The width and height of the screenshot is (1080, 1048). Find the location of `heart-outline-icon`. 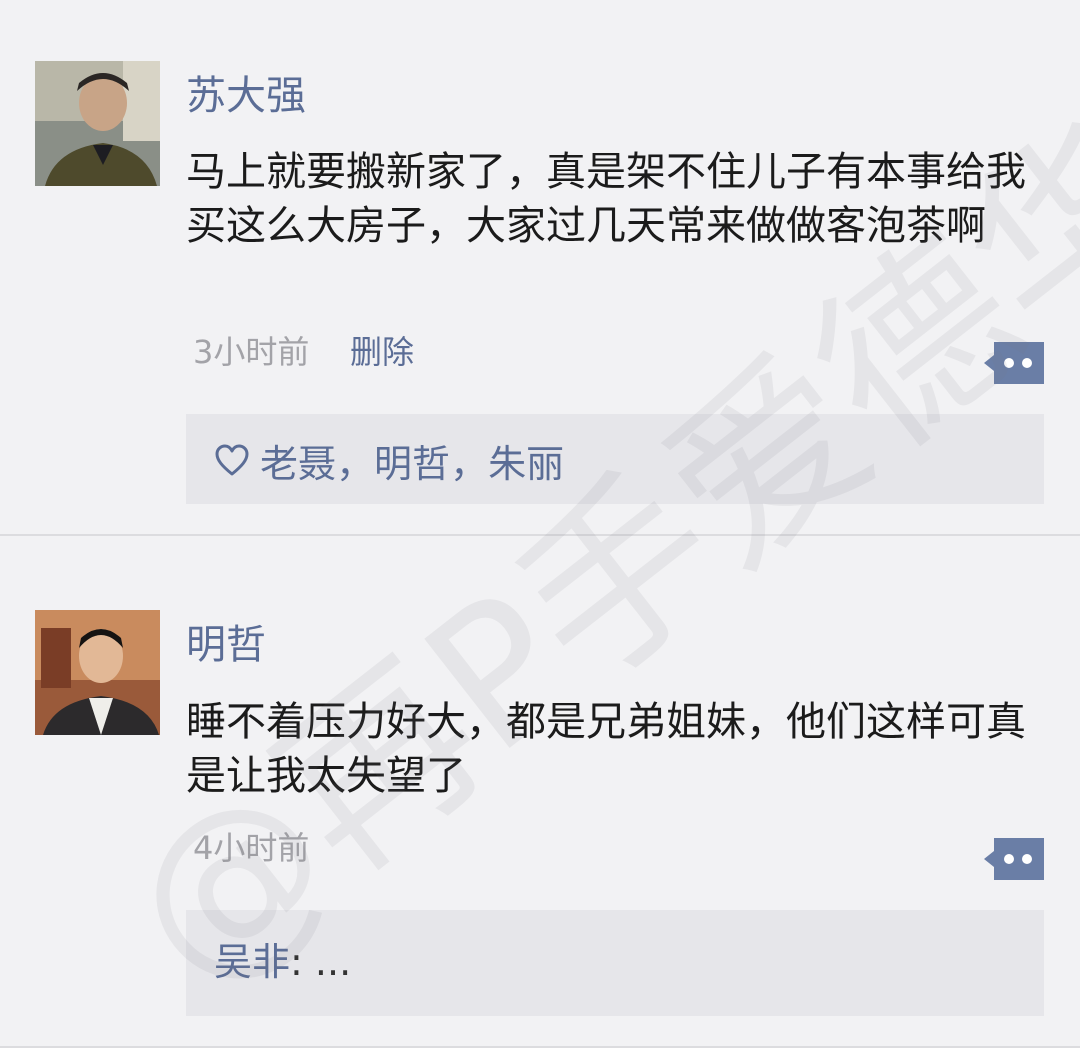

heart-outline-icon is located at coordinates (232, 460).